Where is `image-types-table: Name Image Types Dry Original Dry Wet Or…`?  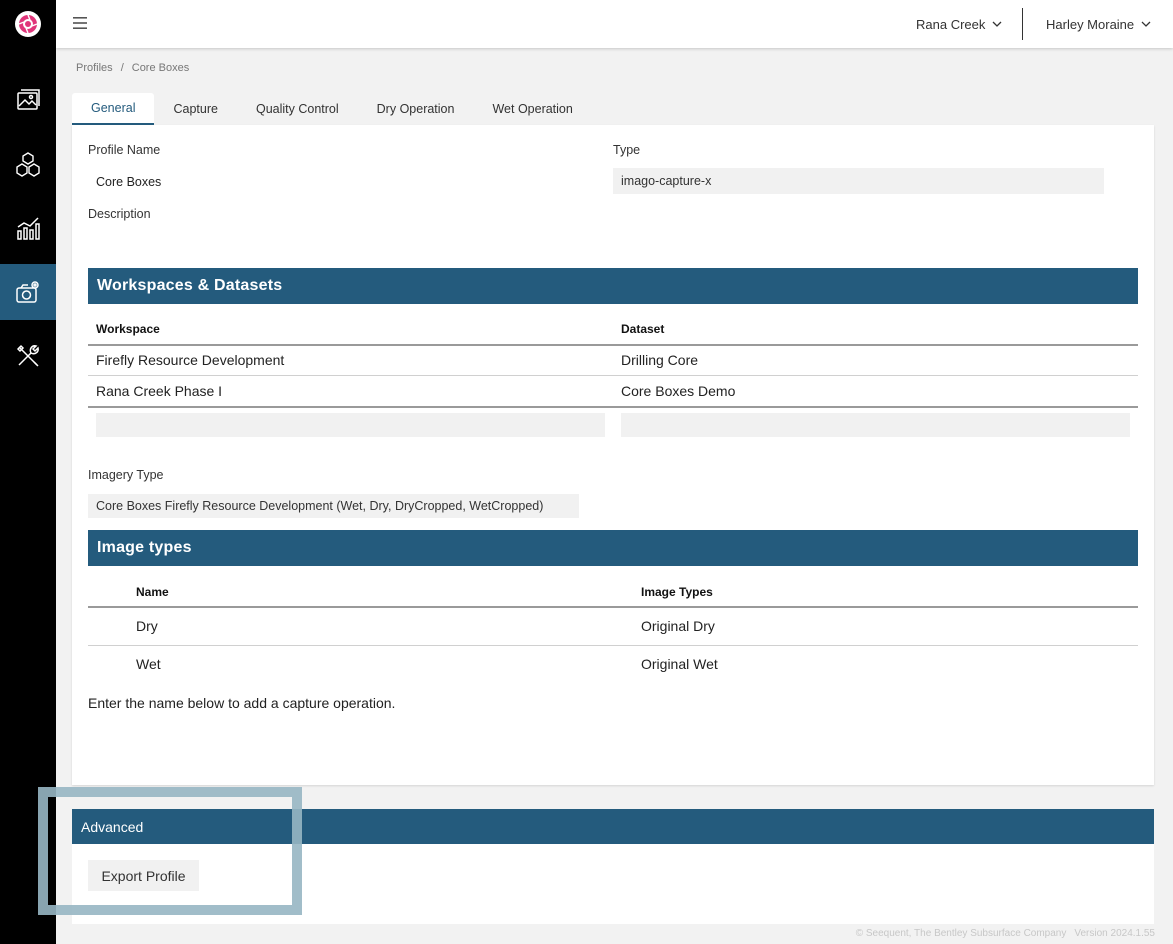
image-types-table: Name Image Types Dry Original Dry Wet Or… is located at coordinates (613, 626).